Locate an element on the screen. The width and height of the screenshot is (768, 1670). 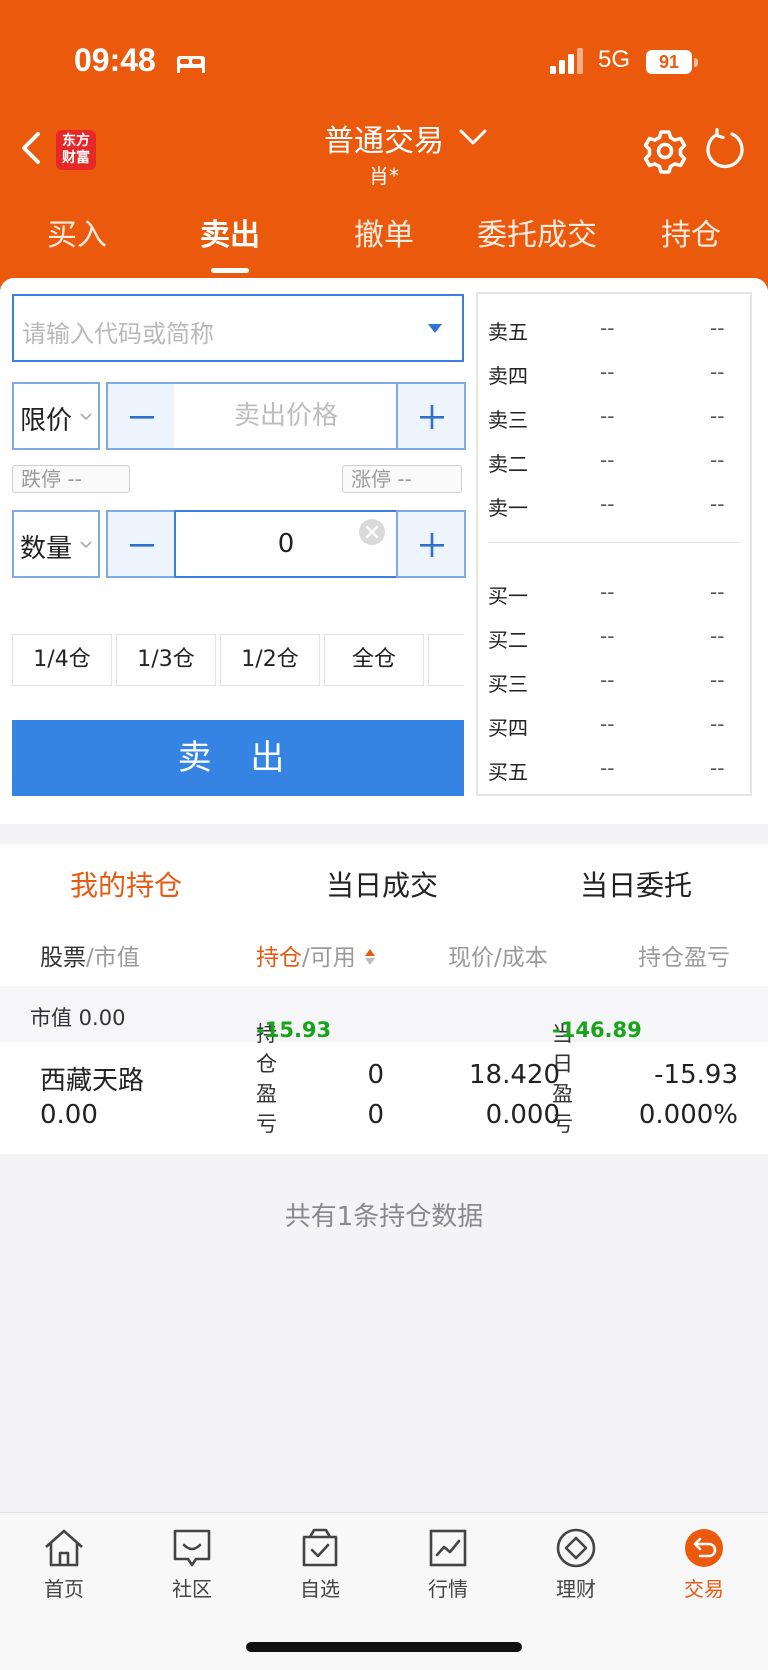
network-type: 5G is located at coordinates (614, 59).